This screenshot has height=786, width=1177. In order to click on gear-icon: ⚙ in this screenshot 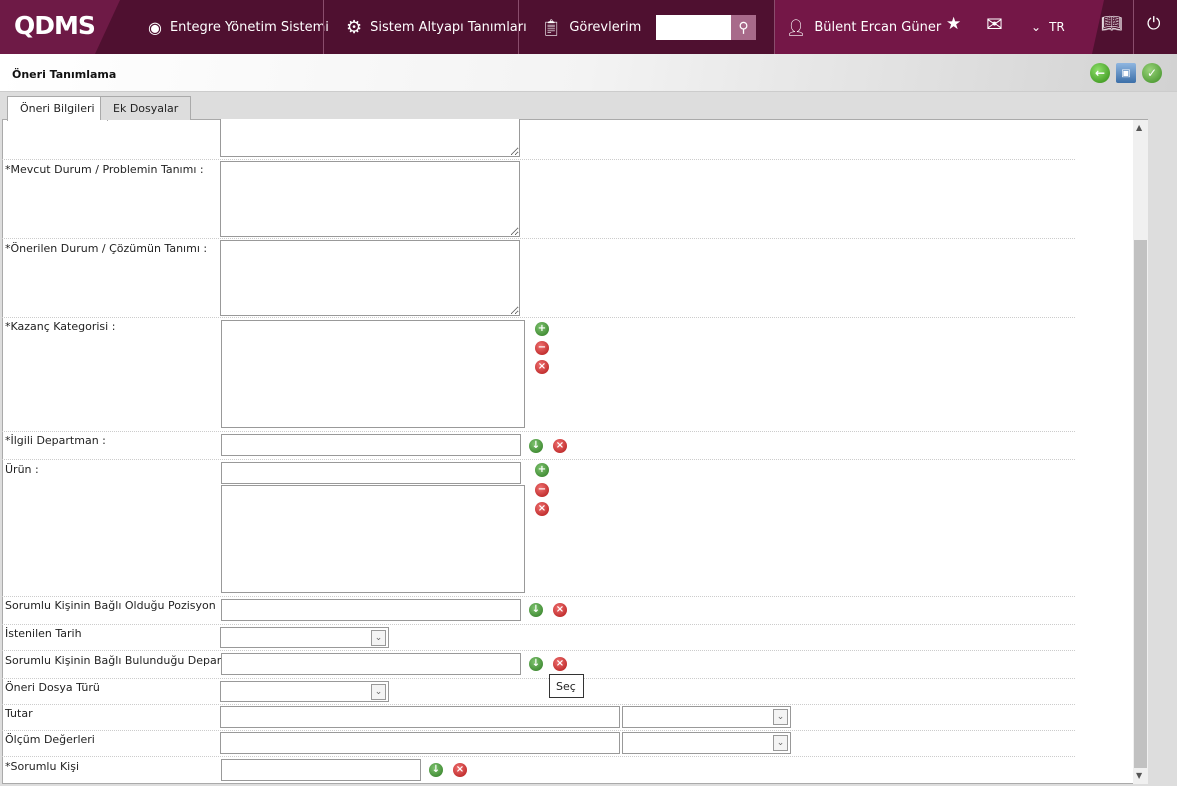, I will do `click(354, 27)`.